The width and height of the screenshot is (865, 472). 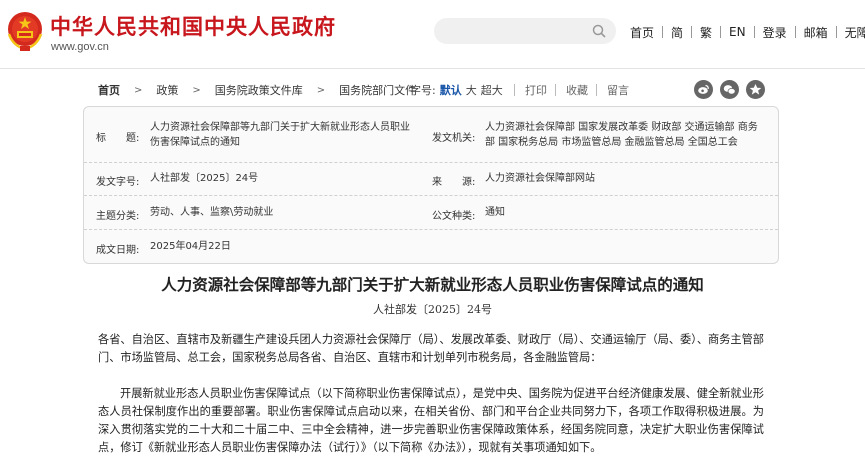 I want to click on info-issuer-label: 发文机关:, so click(x=454, y=138).